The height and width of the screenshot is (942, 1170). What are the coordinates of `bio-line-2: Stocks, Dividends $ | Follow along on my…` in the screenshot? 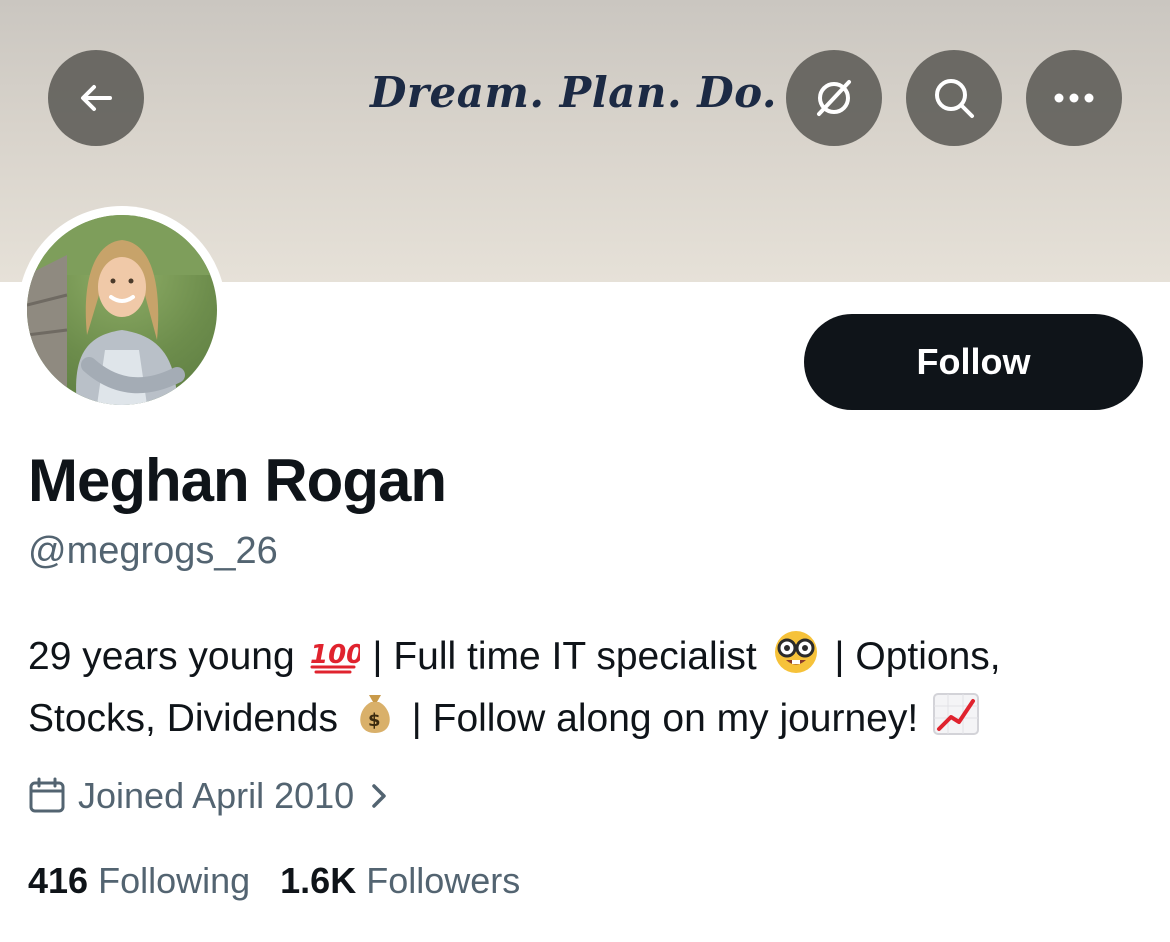 It's located at (585, 719).